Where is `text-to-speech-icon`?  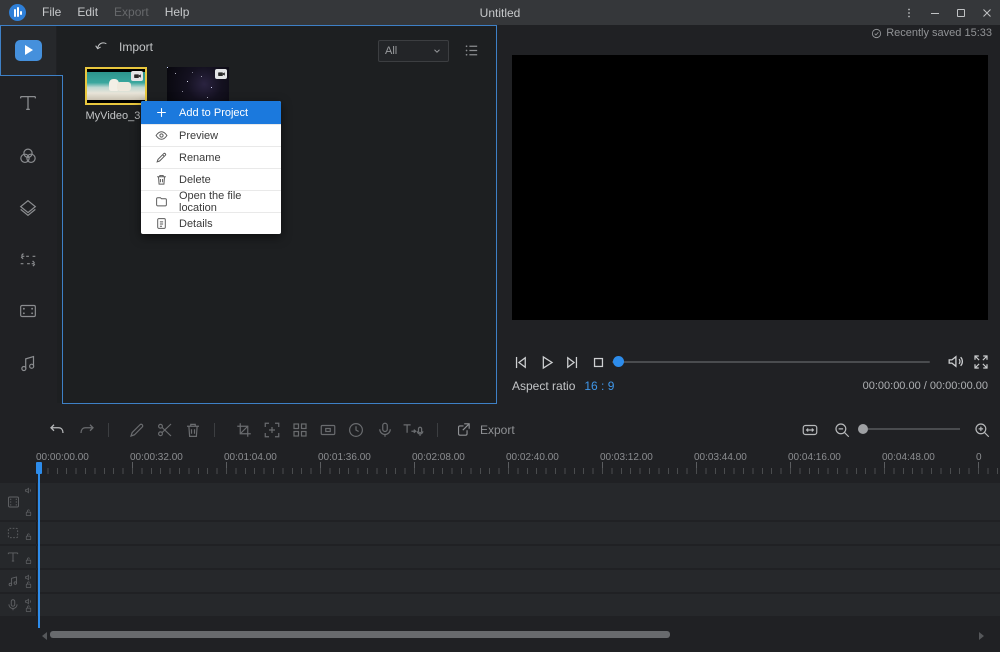 text-to-speech-icon is located at coordinates (413, 430).